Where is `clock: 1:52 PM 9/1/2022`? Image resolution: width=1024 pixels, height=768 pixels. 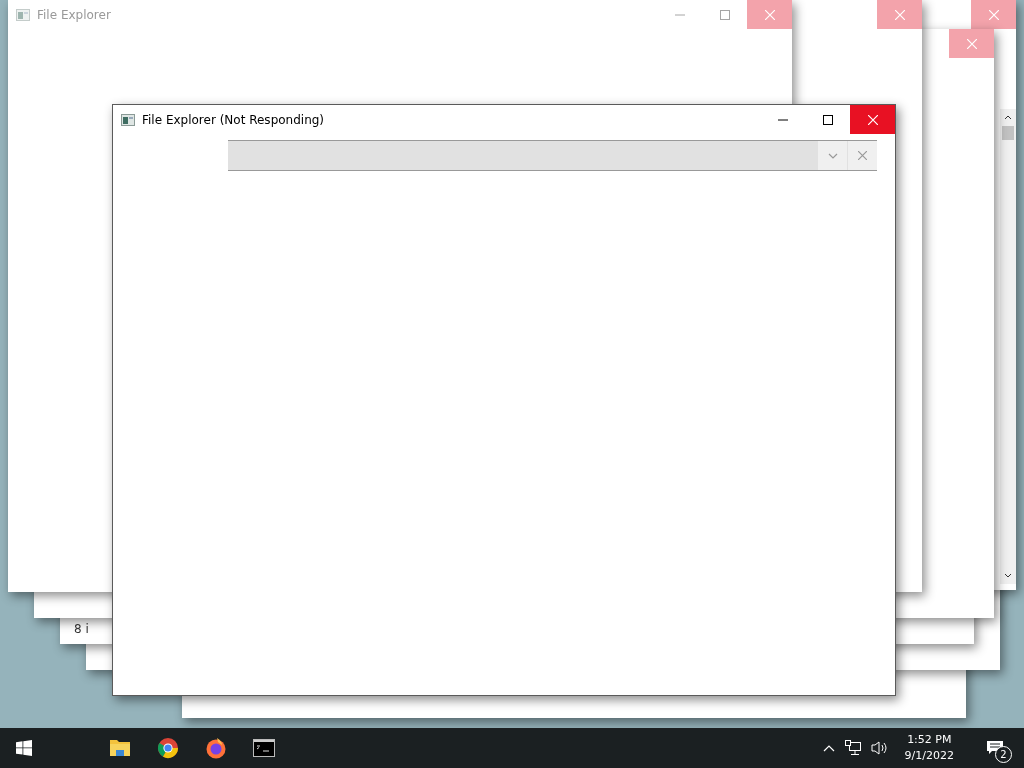 clock: 1:52 PM 9/1/2022 is located at coordinates (929, 748).